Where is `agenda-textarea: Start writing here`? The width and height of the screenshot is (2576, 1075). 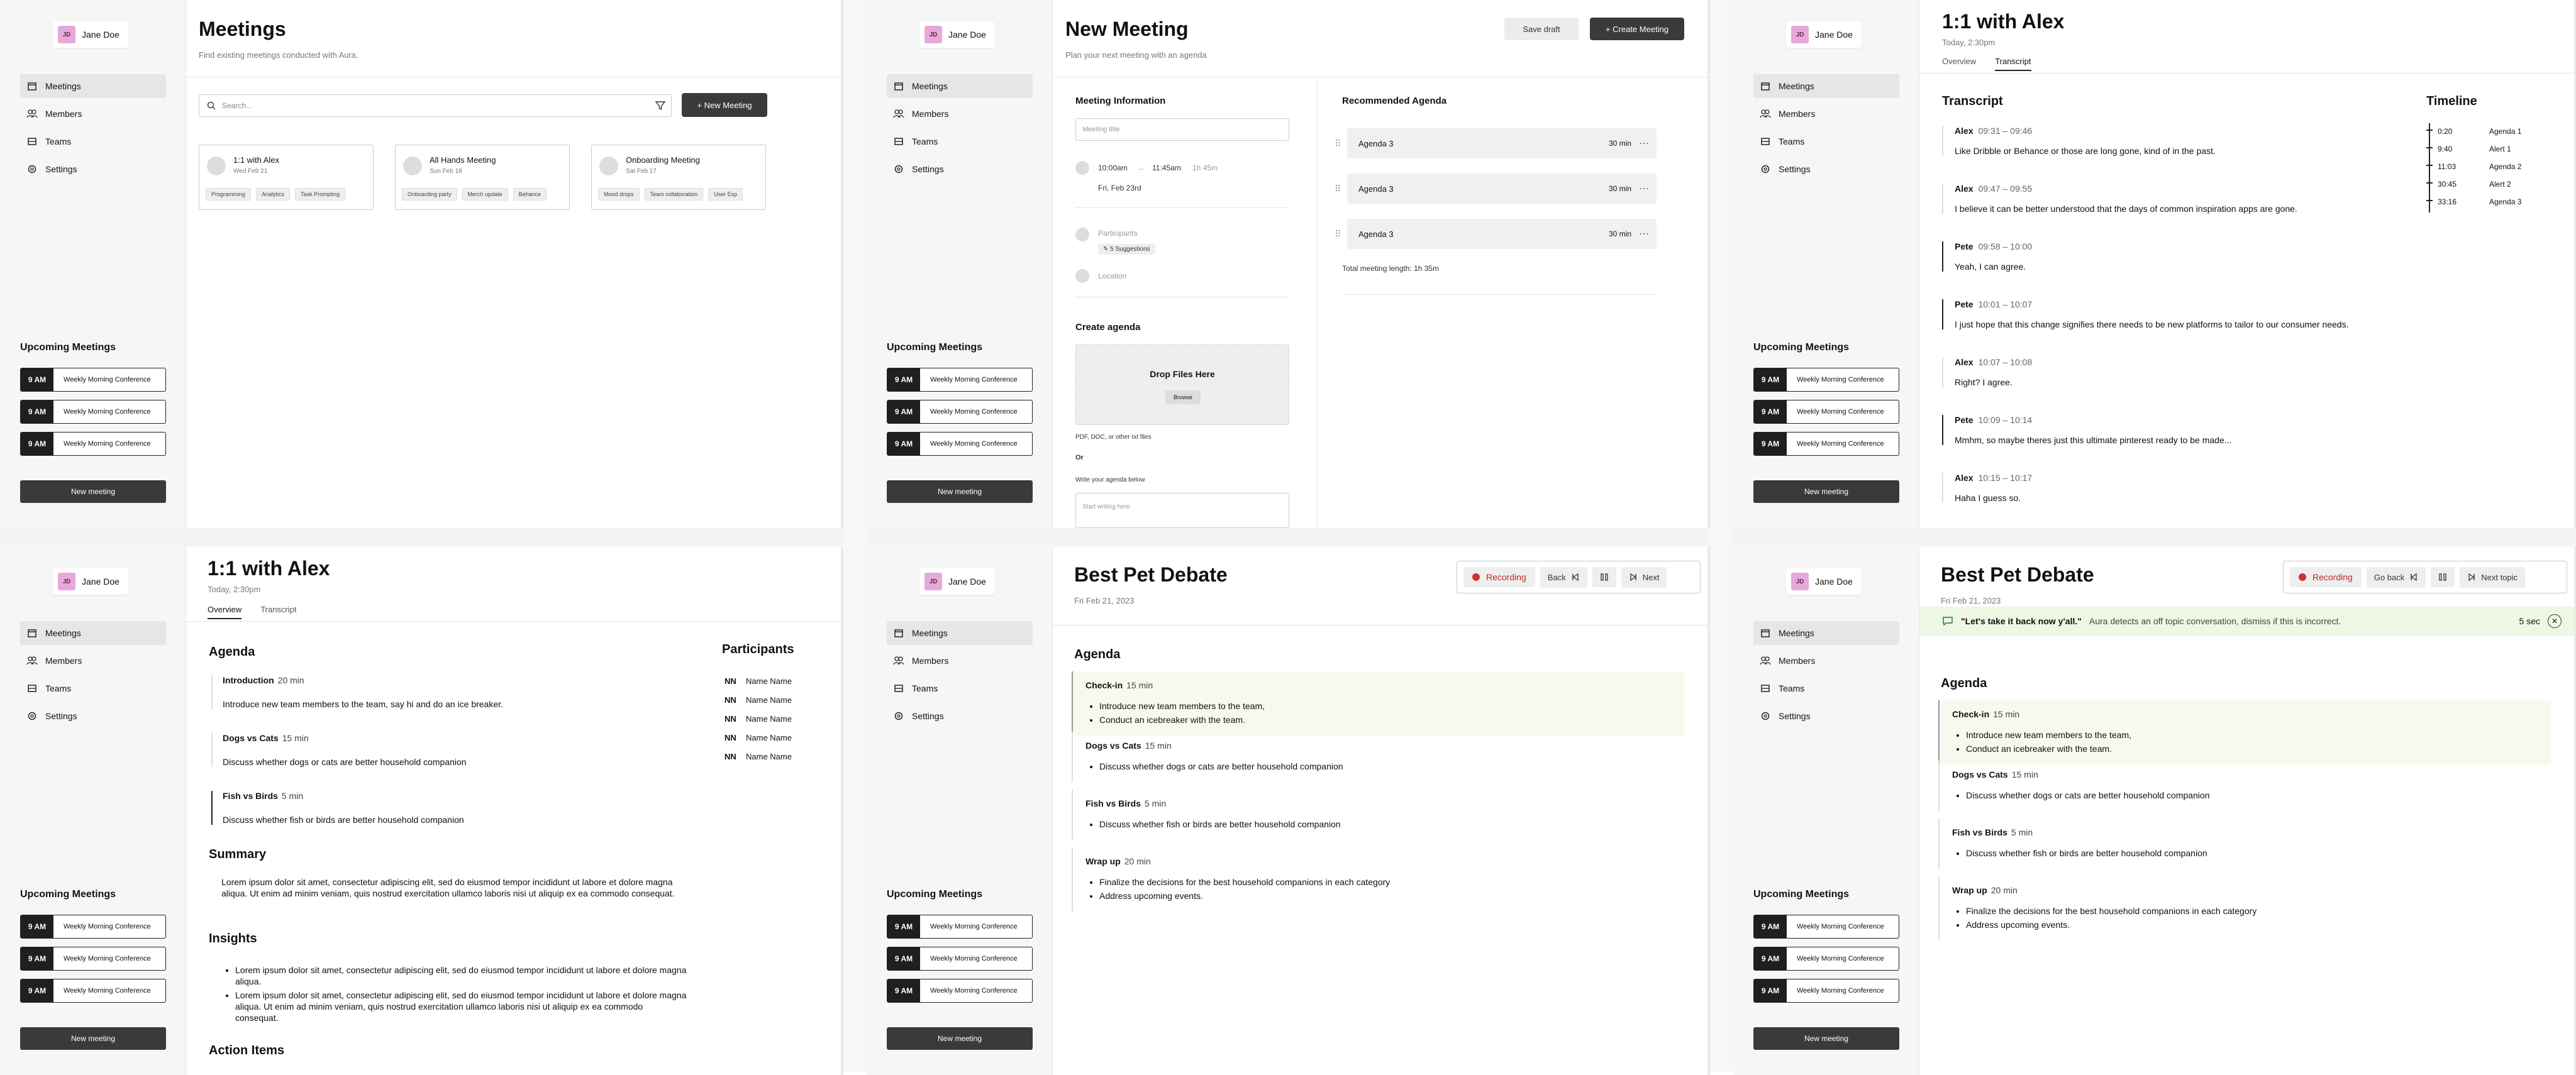 agenda-textarea: Start writing here is located at coordinates (1182, 510).